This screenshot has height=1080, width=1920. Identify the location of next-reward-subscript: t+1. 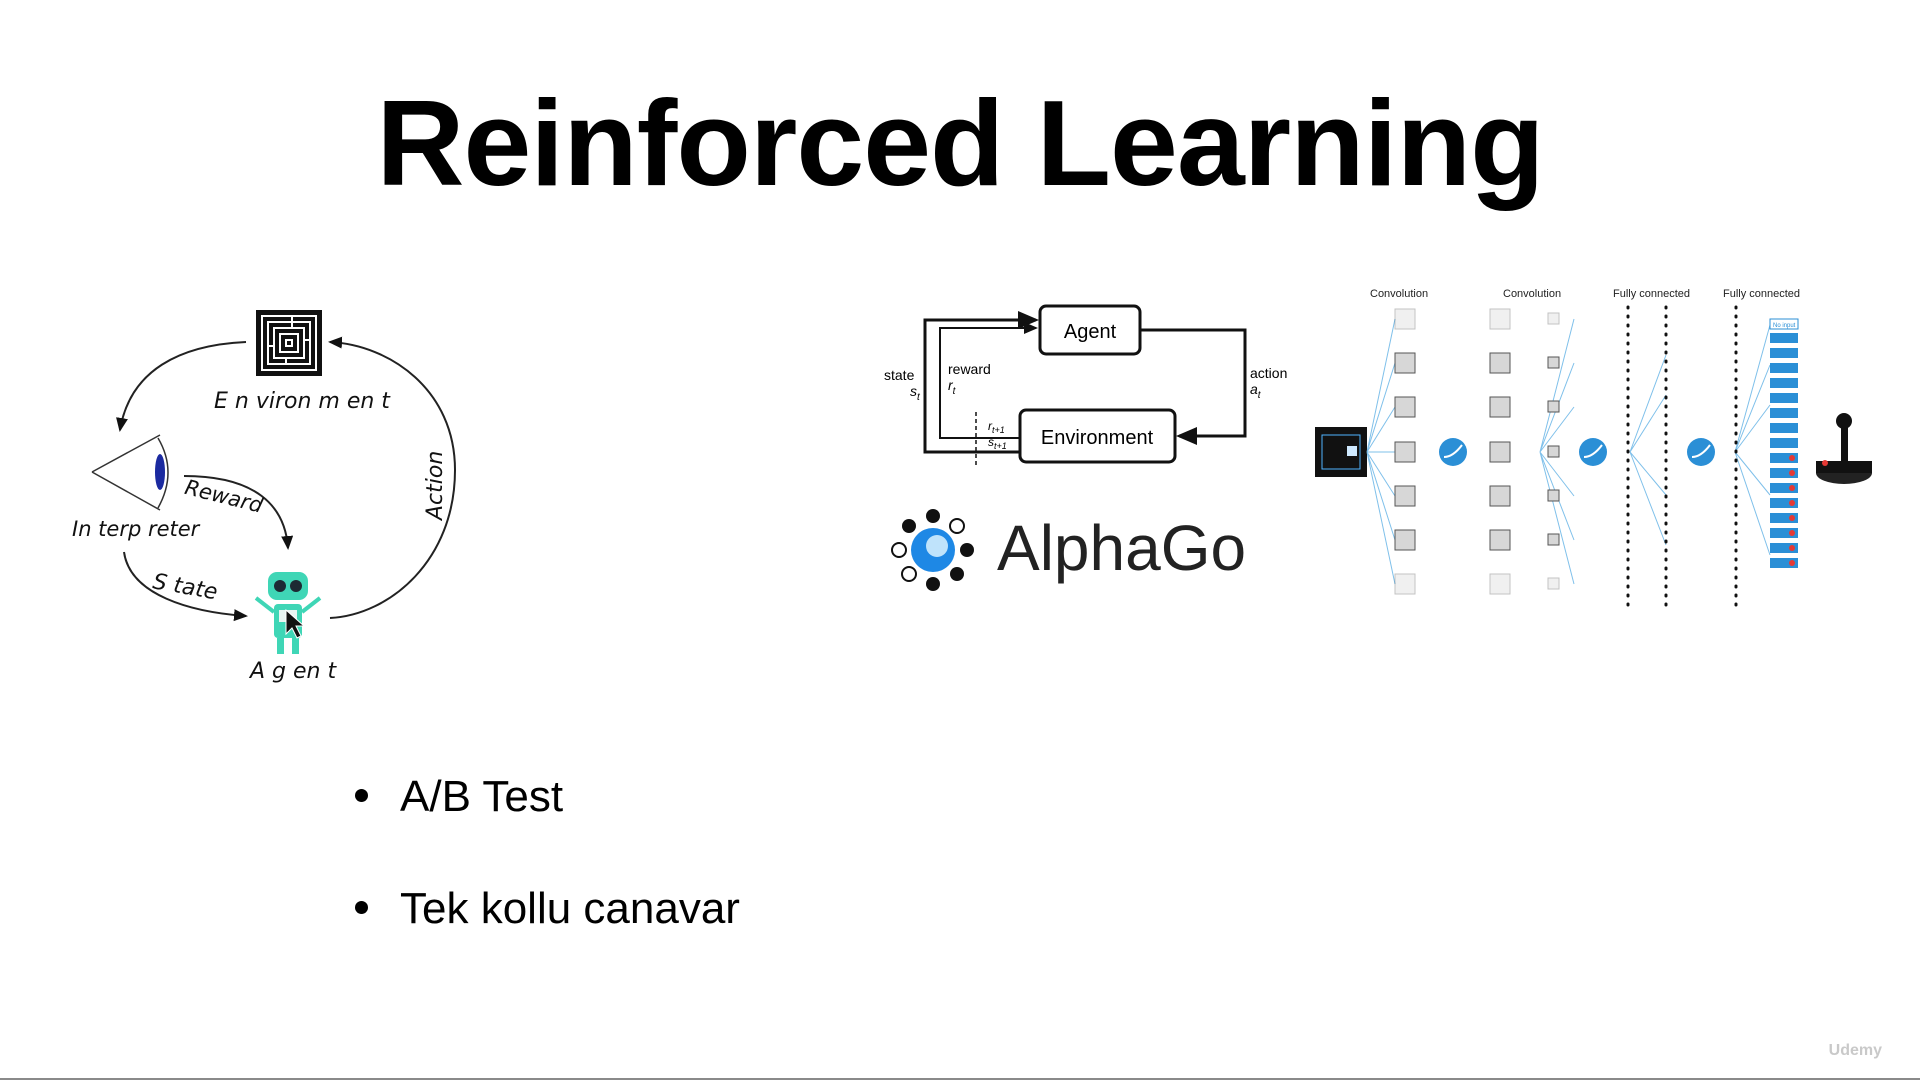
(998, 430).